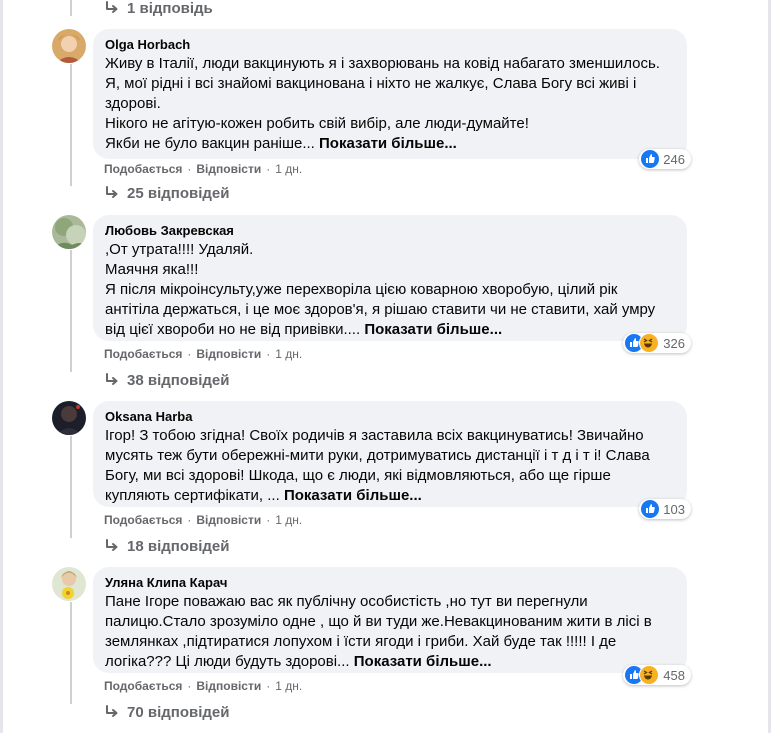 The height and width of the screenshot is (733, 771). Describe the element at coordinates (674, 159) in the screenshot. I see `reaction-count: 246` at that location.